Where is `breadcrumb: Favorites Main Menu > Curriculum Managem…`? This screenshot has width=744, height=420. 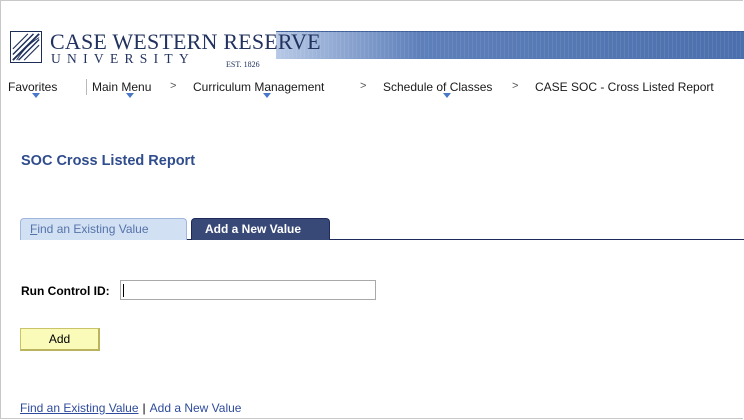 breadcrumb: Favorites Main Menu > Curriculum Managem… is located at coordinates (376, 87).